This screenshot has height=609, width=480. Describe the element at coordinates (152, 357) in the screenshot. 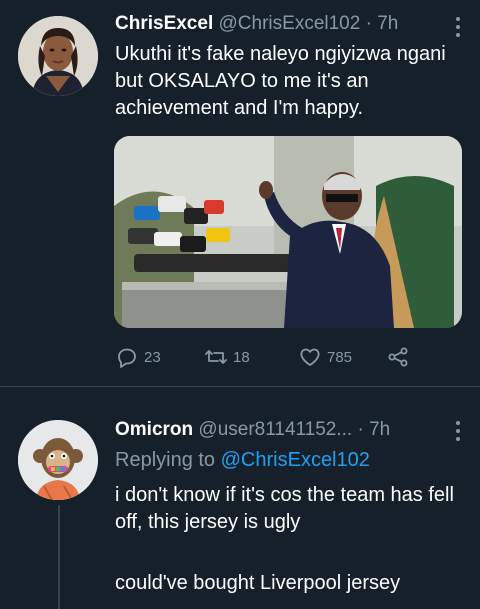

I see `reply-count: 23` at that location.